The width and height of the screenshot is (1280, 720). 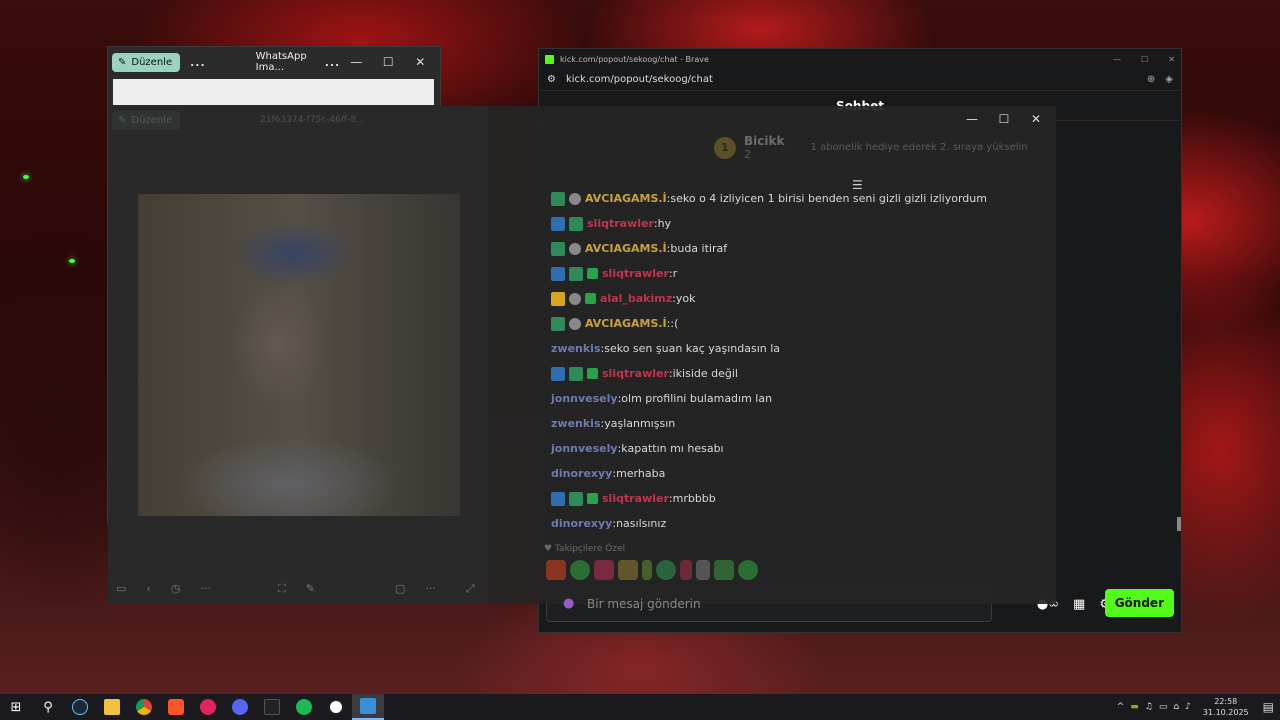 What do you see at coordinates (1079, 604) in the screenshot?
I see `store-icon: ▦` at bounding box center [1079, 604].